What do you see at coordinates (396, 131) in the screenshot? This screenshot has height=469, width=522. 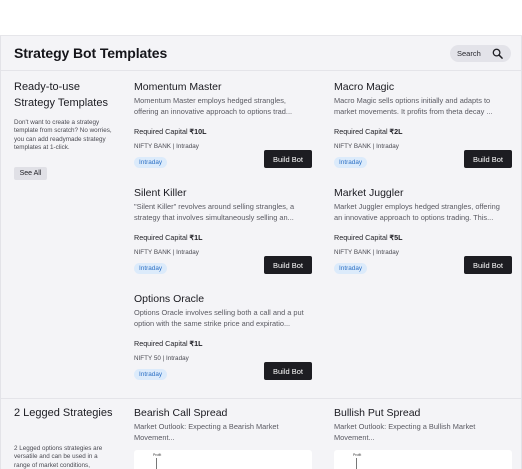 I see `capital-value: ₹2L` at bounding box center [396, 131].